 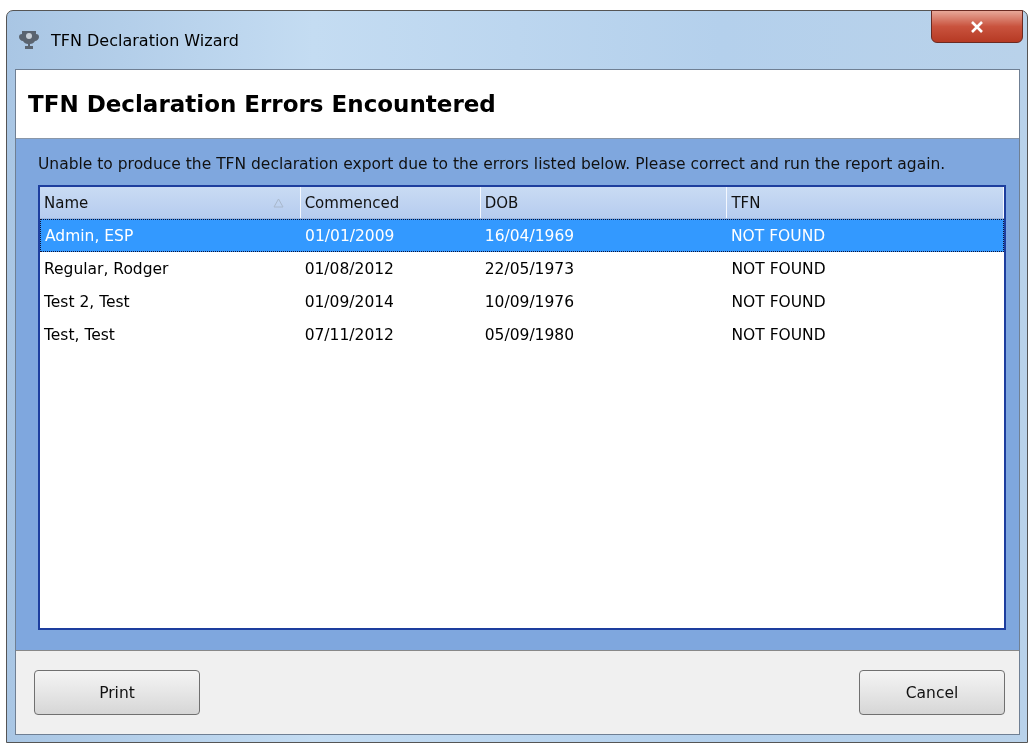 What do you see at coordinates (29, 40) in the screenshot?
I see `trophy-icon` at bounding box center [29, 40].